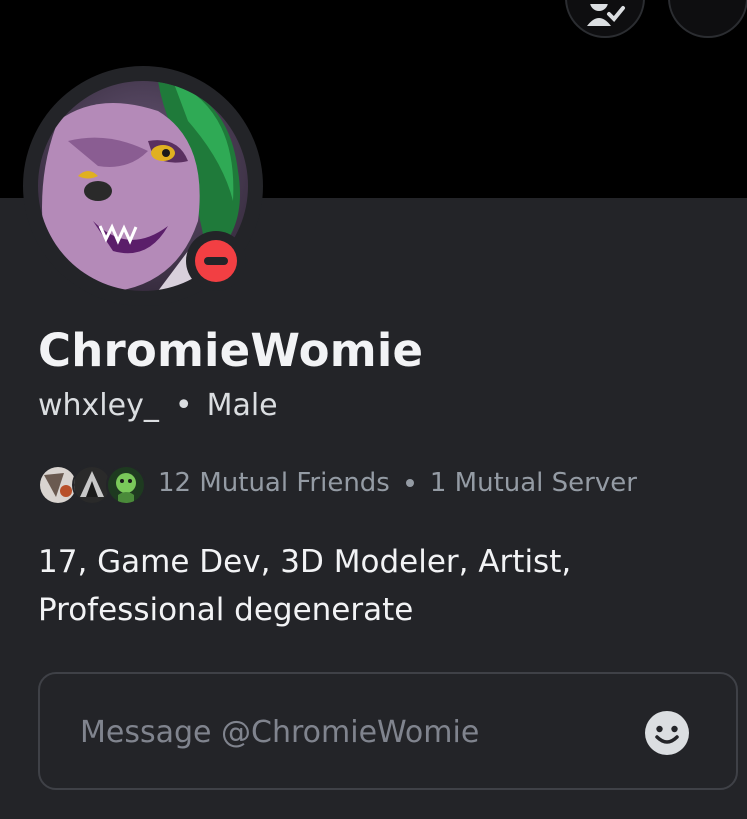  I want to click on bio-line: Professional degenerate, so click(226, 610).